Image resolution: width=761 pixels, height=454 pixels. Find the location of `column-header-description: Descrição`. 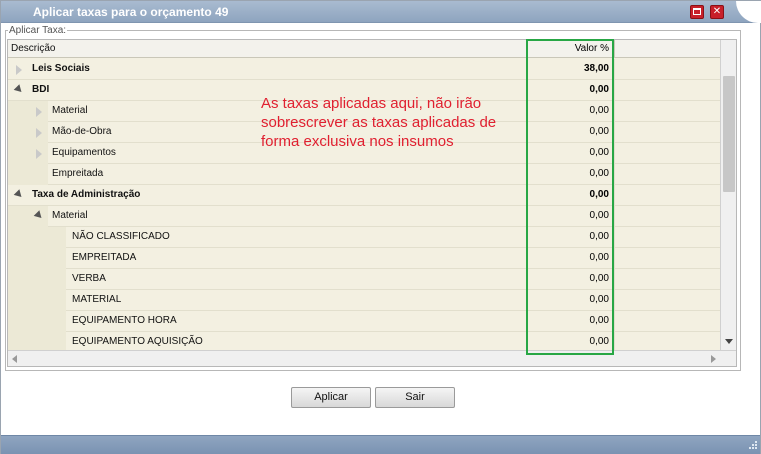

column-header-description: Descrição is located at coordinates (33, 48).